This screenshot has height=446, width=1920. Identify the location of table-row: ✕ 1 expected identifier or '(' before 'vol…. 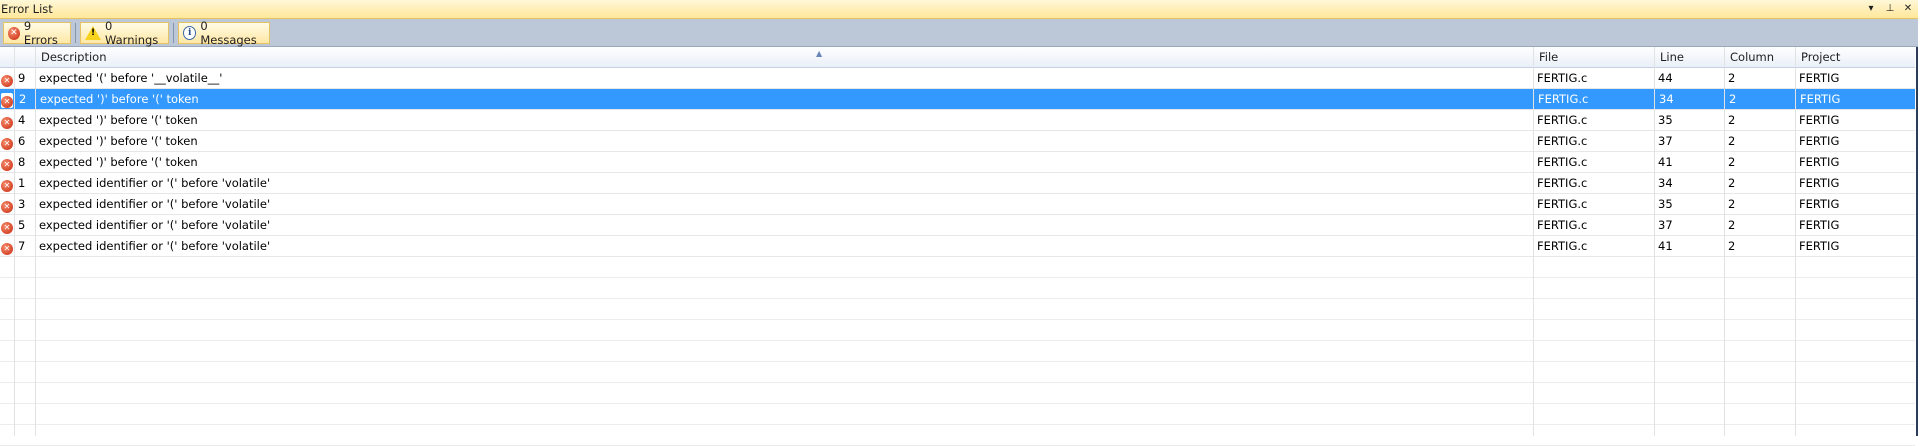
(957, 183).